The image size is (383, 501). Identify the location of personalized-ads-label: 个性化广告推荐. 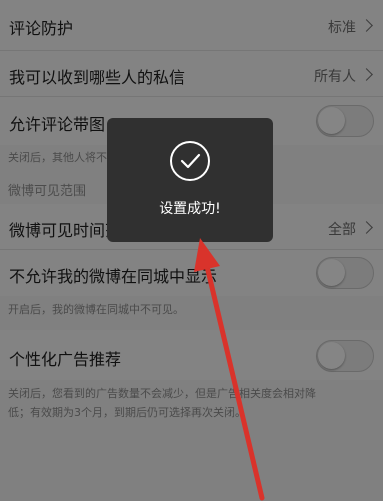
(65, 359).